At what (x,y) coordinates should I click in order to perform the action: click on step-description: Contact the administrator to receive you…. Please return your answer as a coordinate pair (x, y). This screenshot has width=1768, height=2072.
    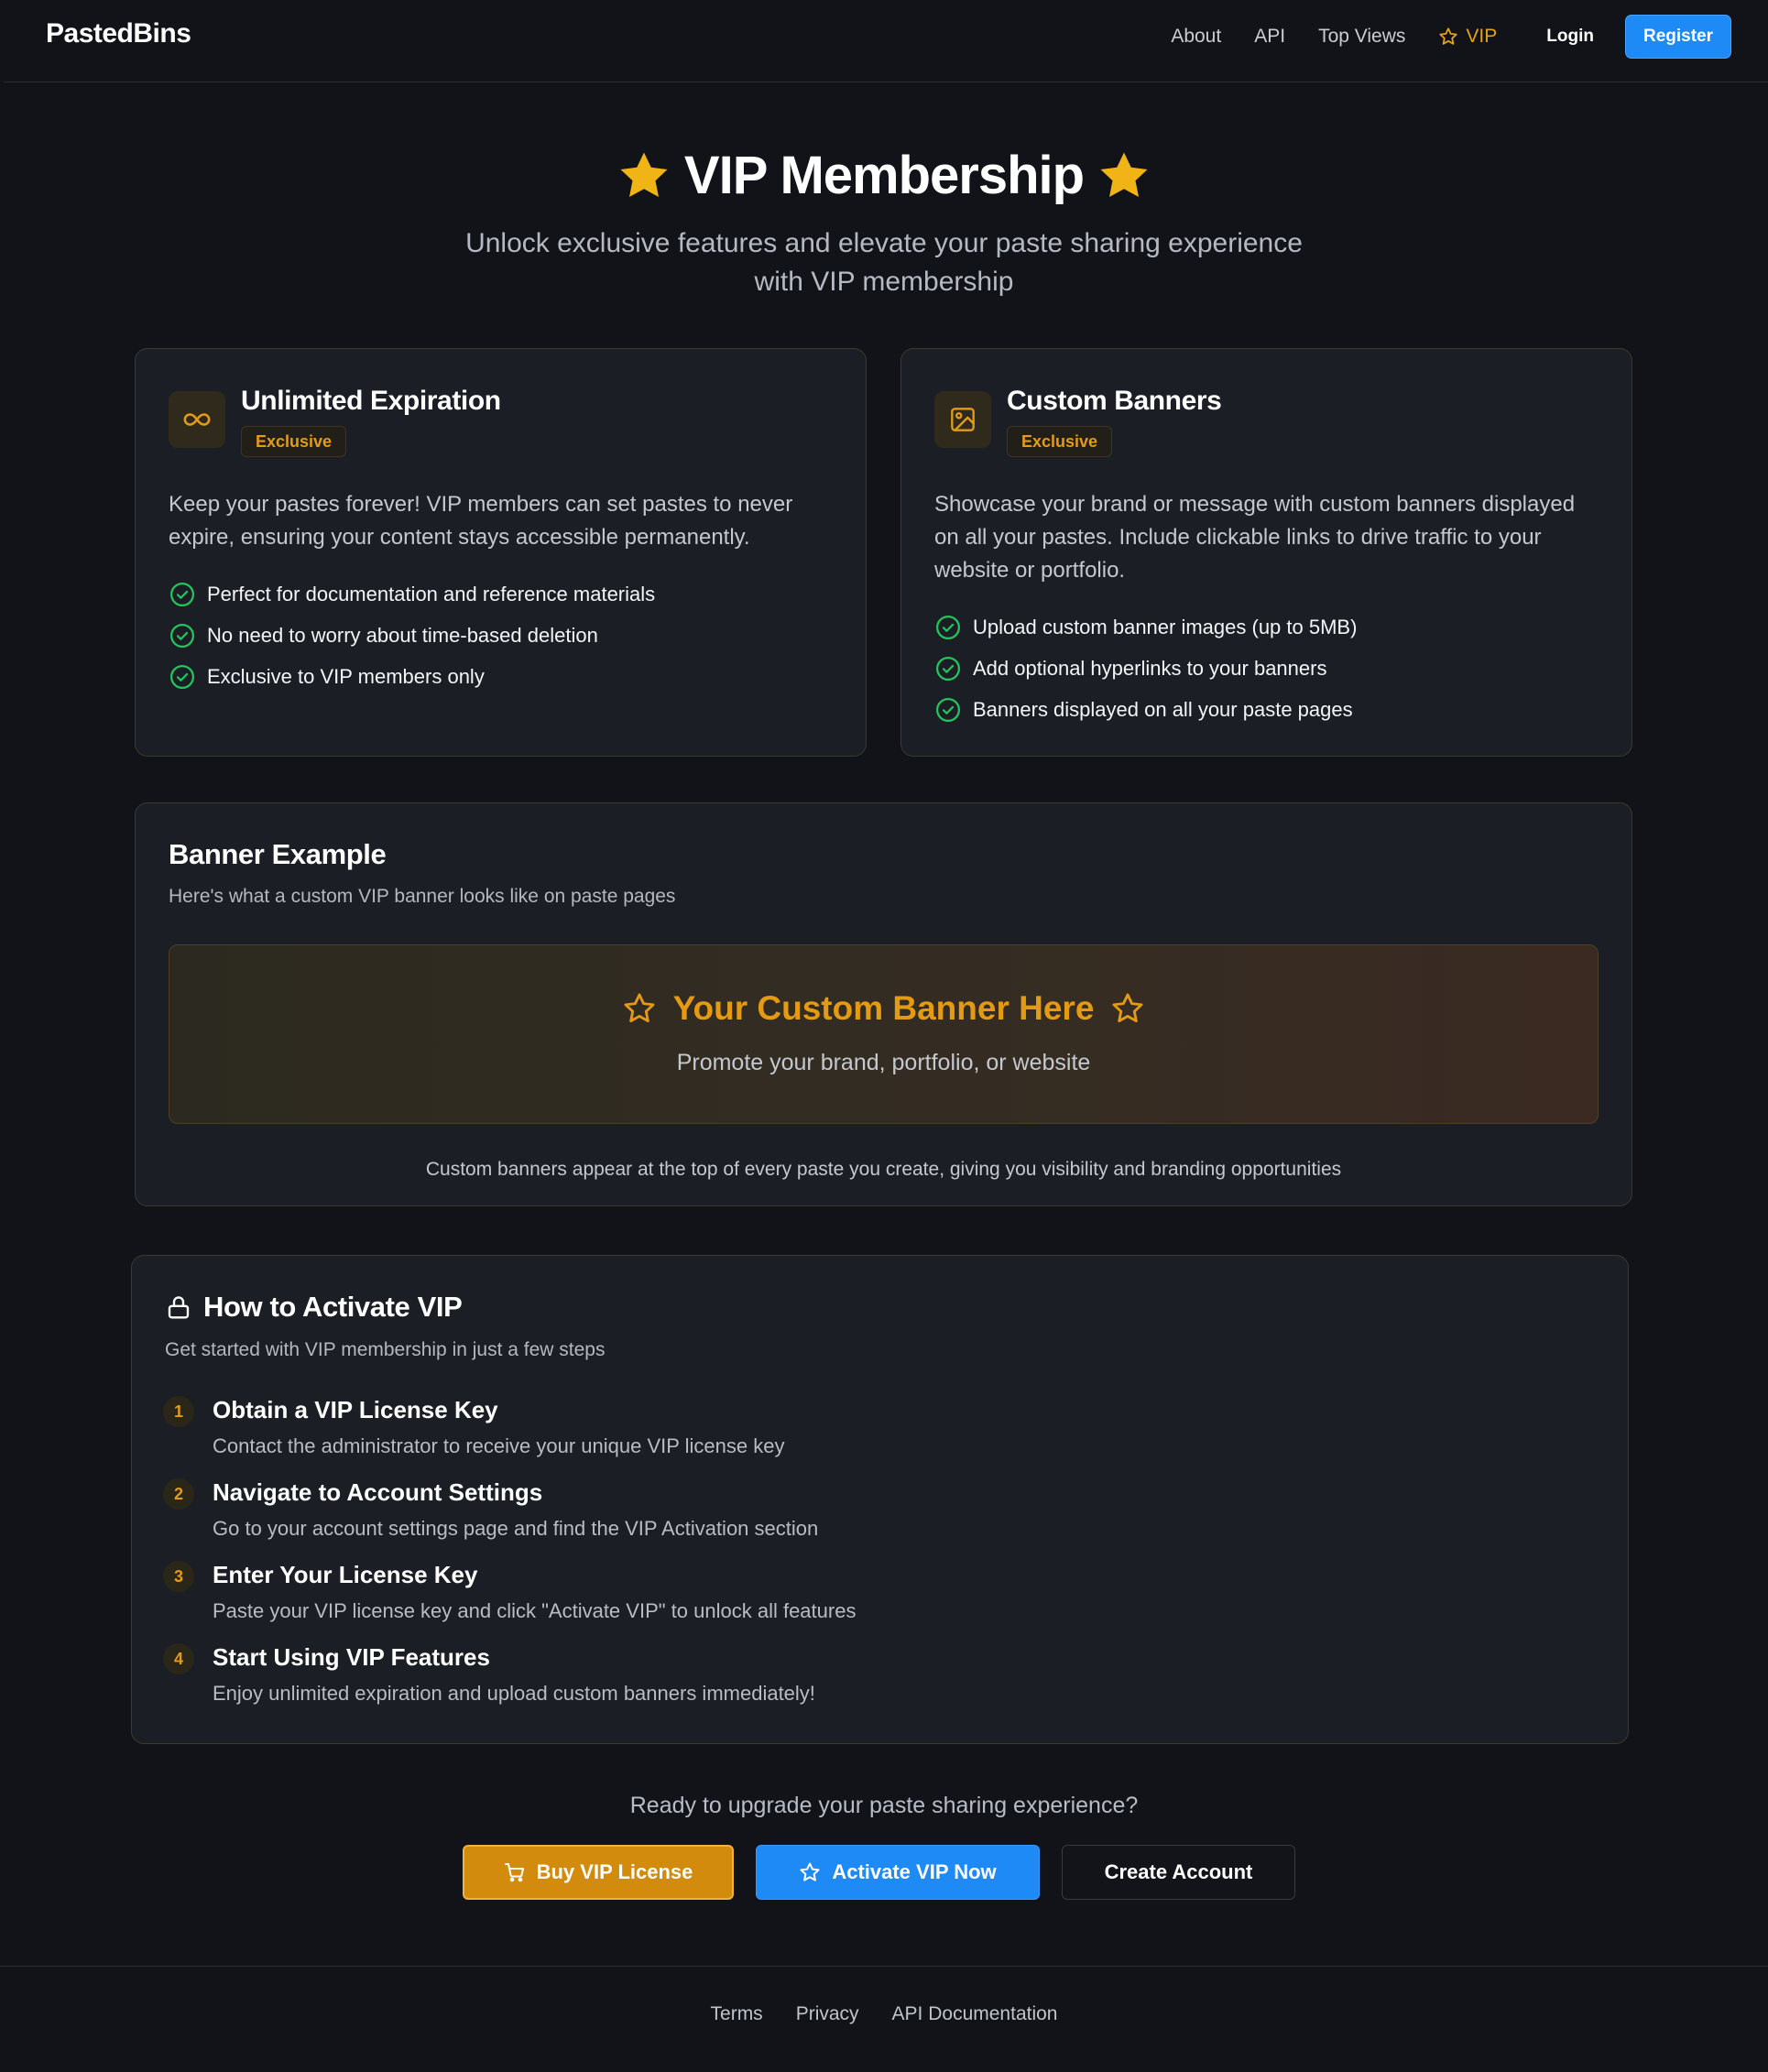
    Looking at the image, I should click on (499, 1446).